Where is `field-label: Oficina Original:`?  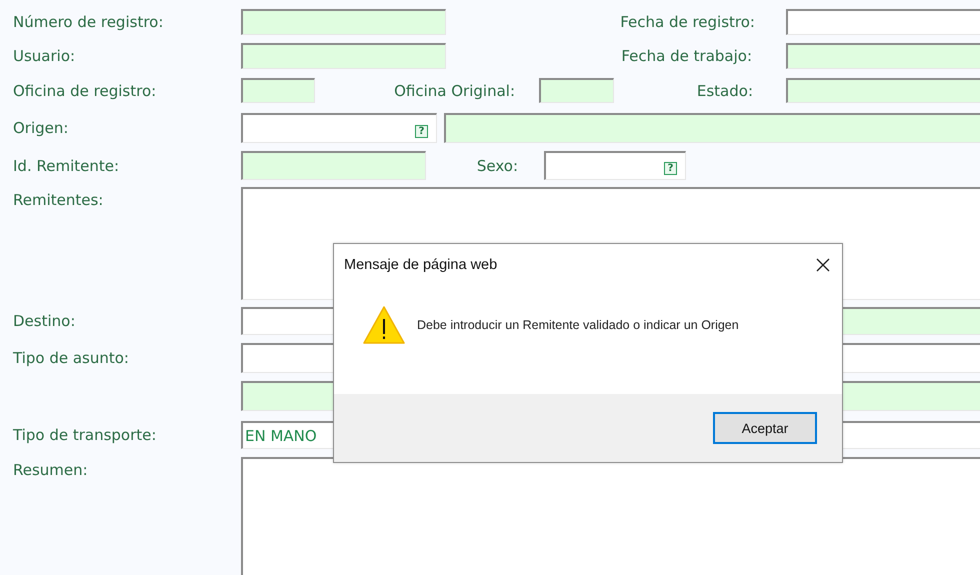 field-label: Oficina Original: is located at coordinates (454, 91).